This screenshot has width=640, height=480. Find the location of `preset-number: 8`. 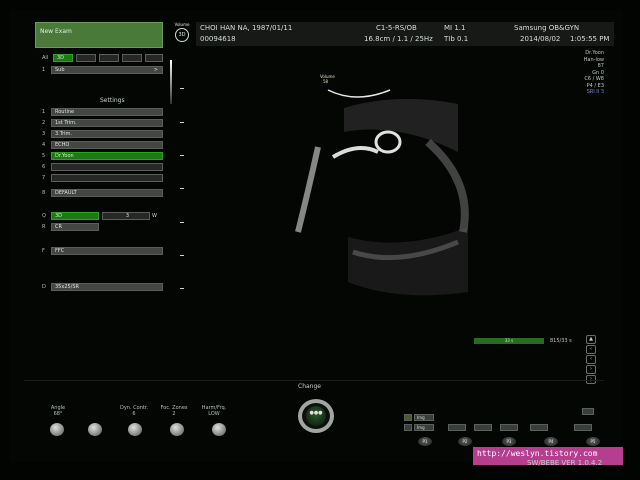

preset-number: 8 is located at coordinates (44, 193).